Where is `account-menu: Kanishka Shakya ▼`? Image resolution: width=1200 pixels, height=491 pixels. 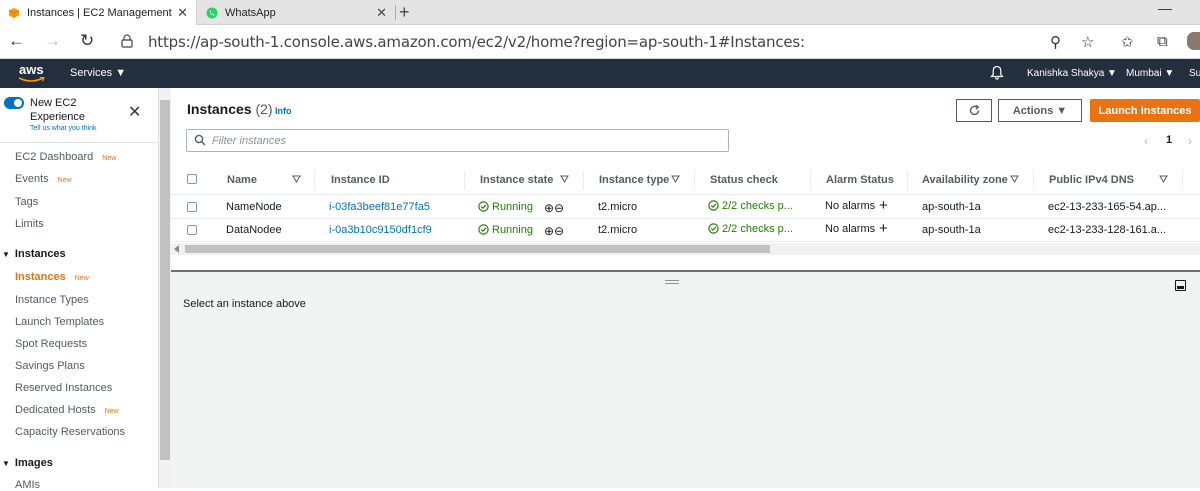 account-menu: Kanishka Shakya ▼ is located at coordinates (1072, 73).